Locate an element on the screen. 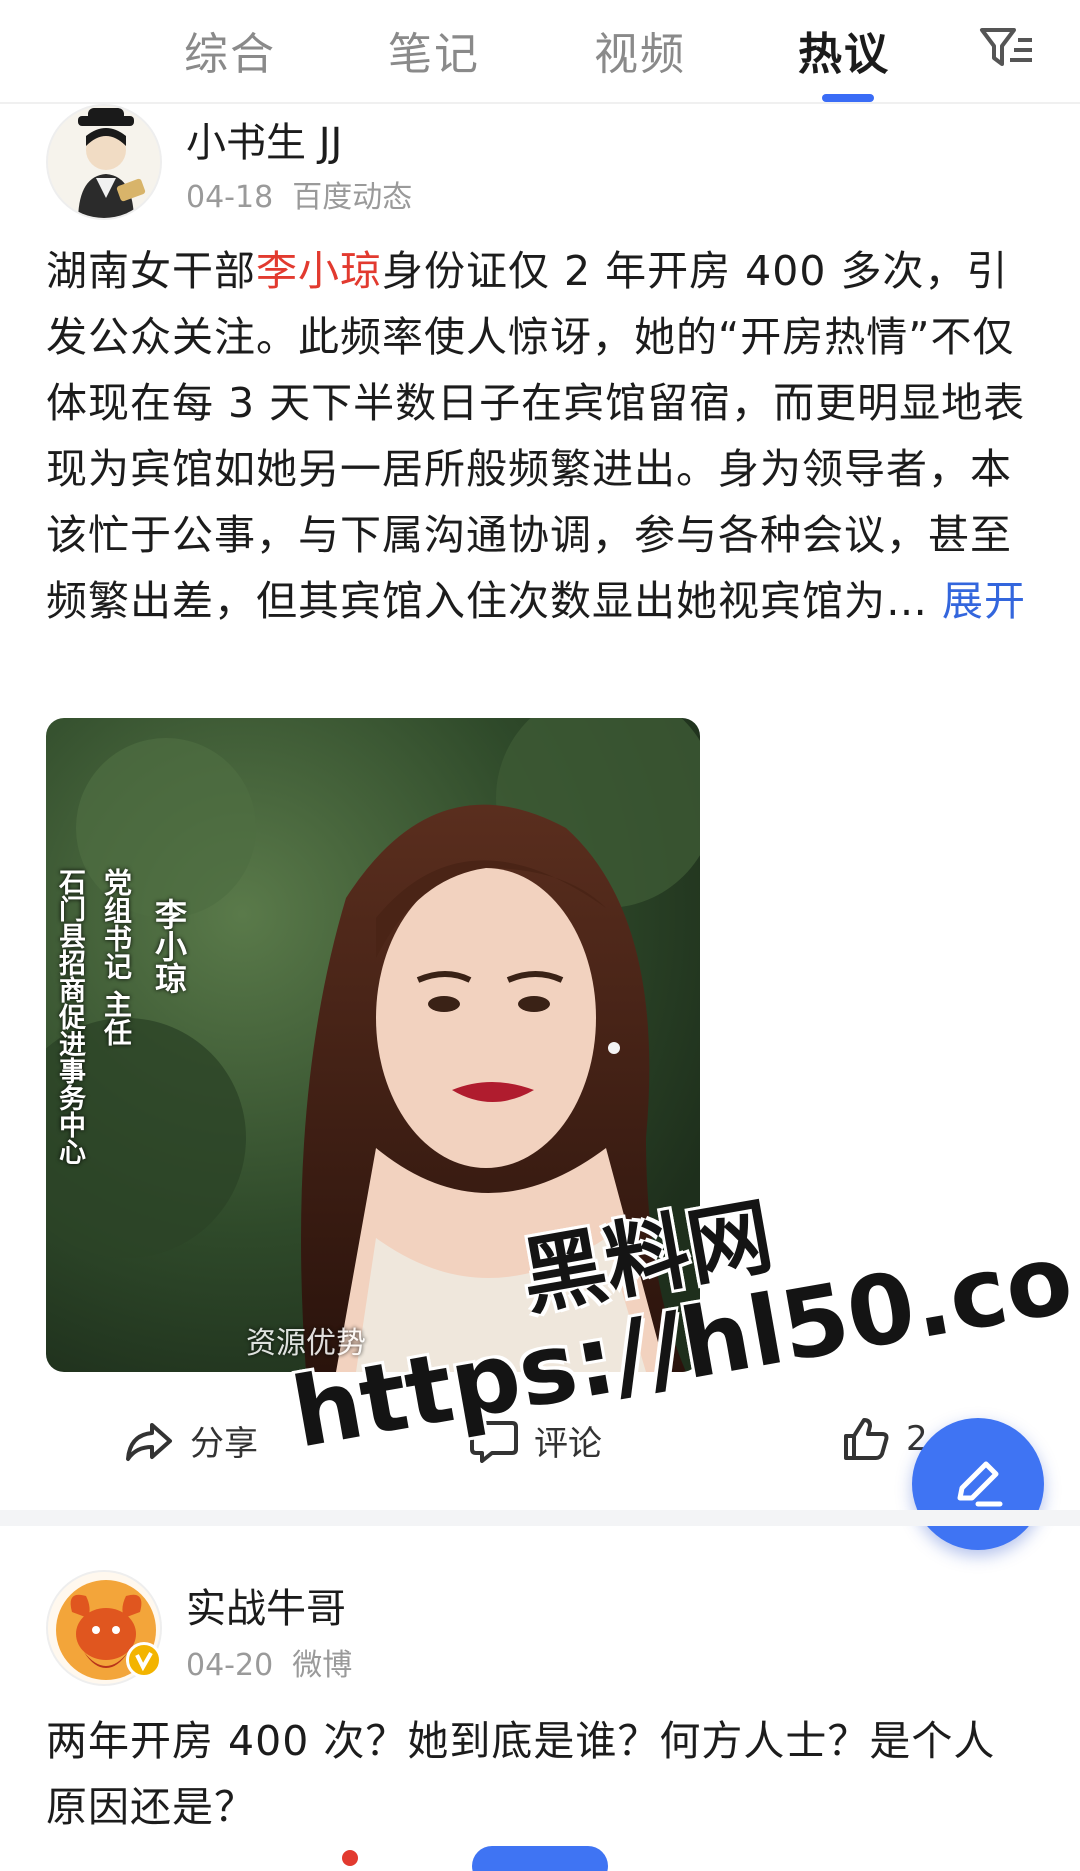 The height and width of the screenshot is (1871, 1080). share-button: 分享 is located at coordinates (191, 1440).